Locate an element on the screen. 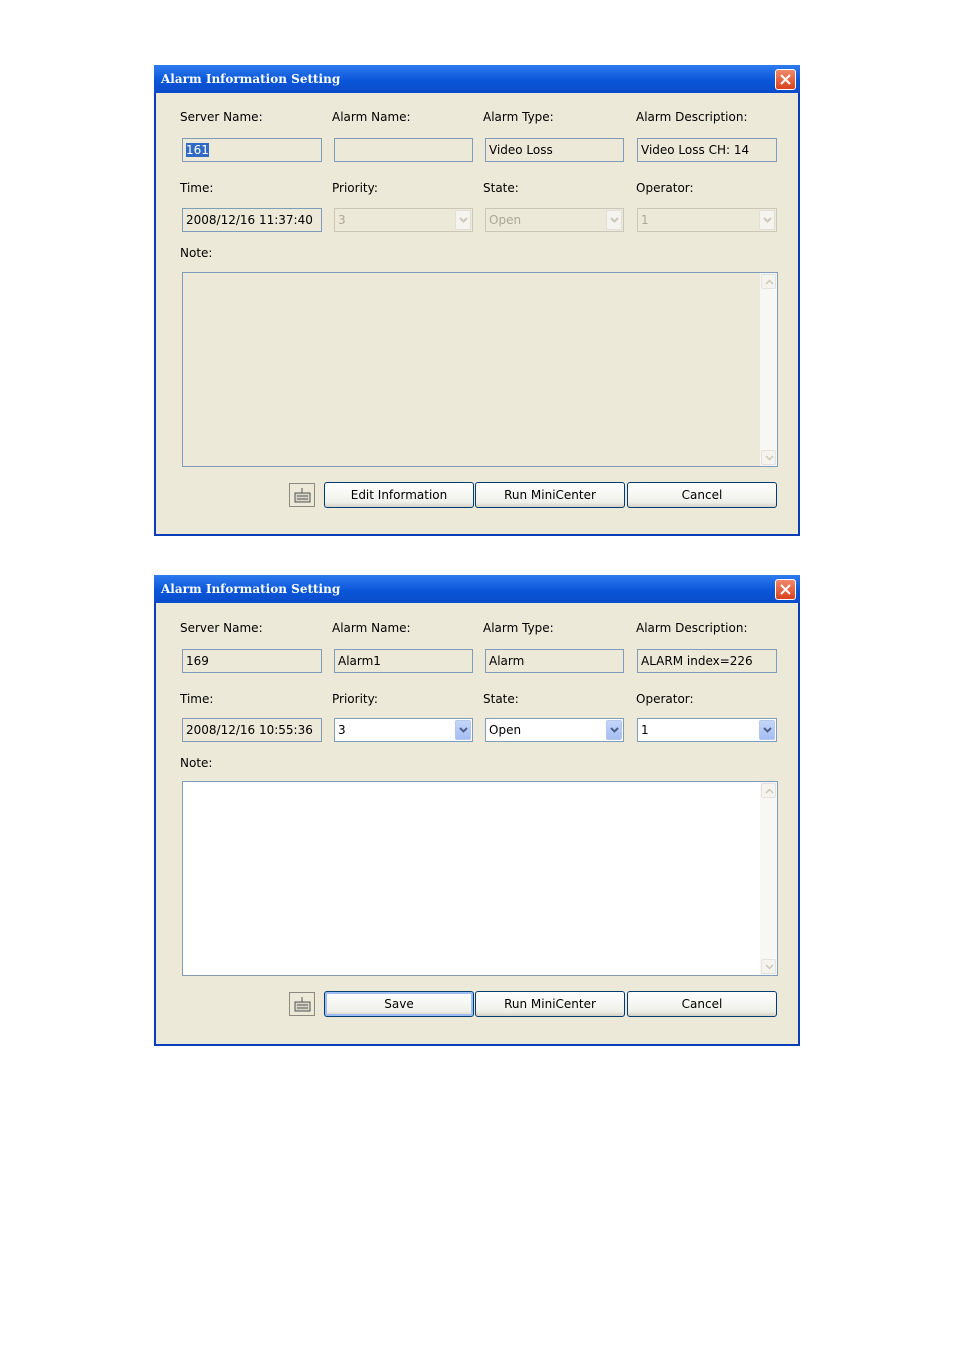  server-name-field: 161 is located at coordinates (252, 150).